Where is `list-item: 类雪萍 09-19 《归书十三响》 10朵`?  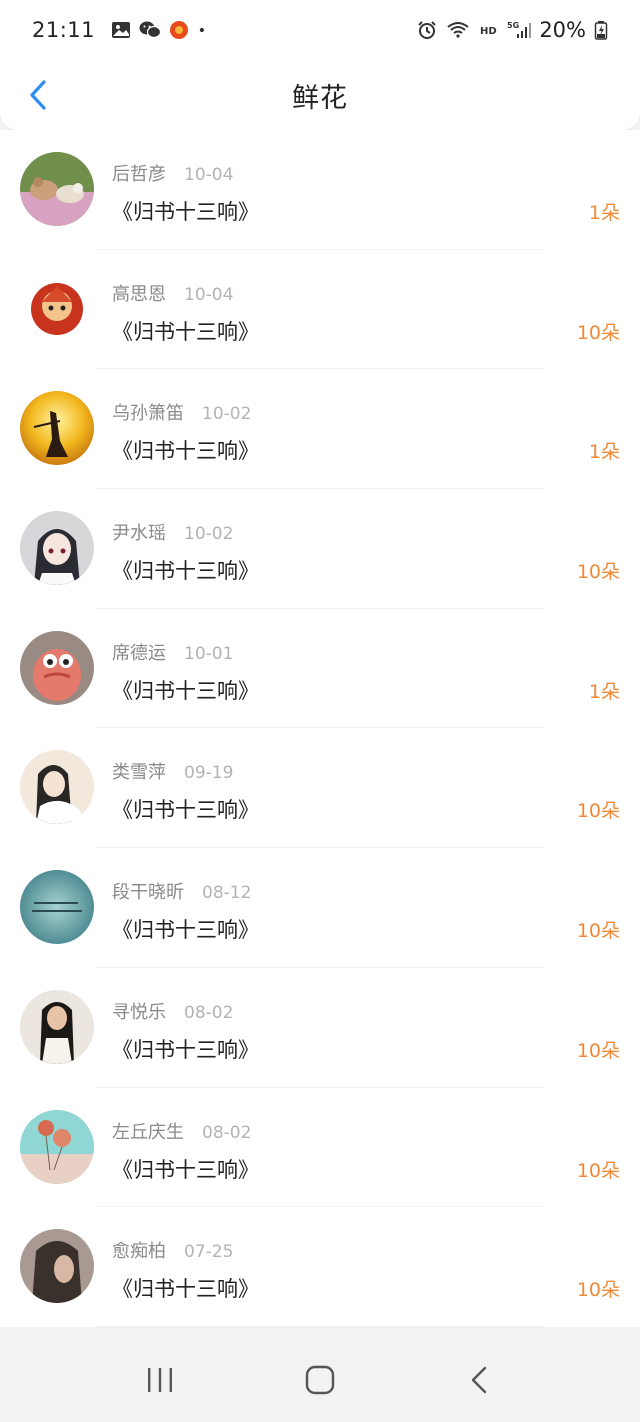 list-item: 类雪萍 09-19 《归书十三响》 10朵 is located at coordinates (320, 788).